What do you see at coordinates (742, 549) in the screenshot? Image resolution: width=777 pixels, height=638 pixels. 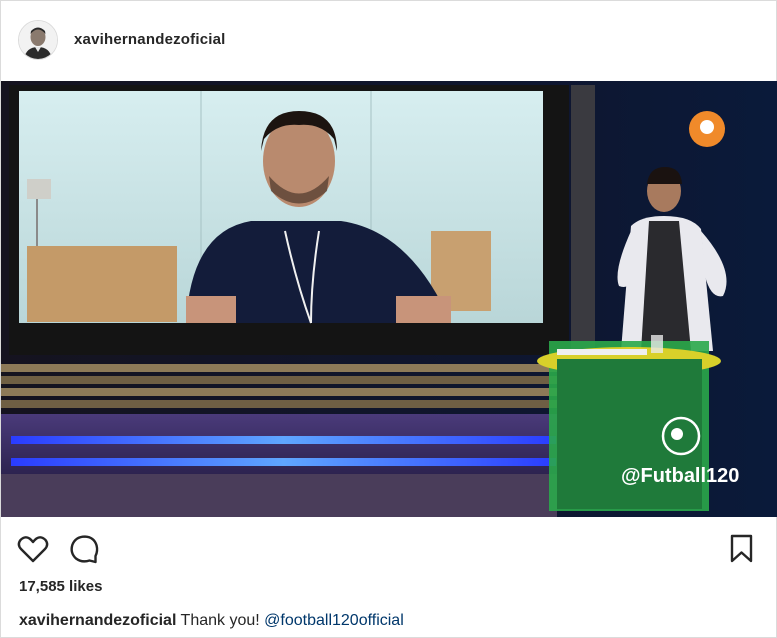 I see `bookmark-icon` at bounding box center [742, 549].